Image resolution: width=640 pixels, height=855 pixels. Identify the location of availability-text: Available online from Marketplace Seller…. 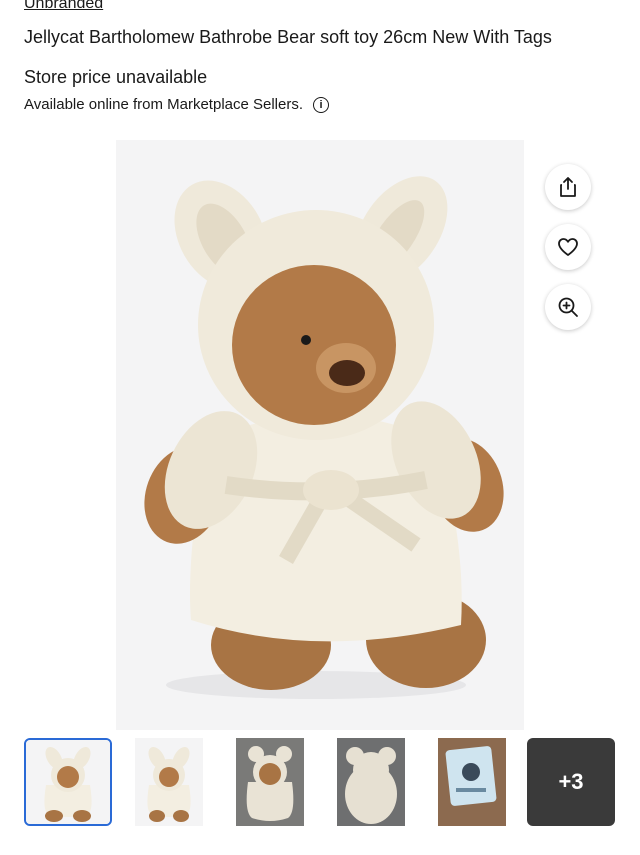
(164, 104).